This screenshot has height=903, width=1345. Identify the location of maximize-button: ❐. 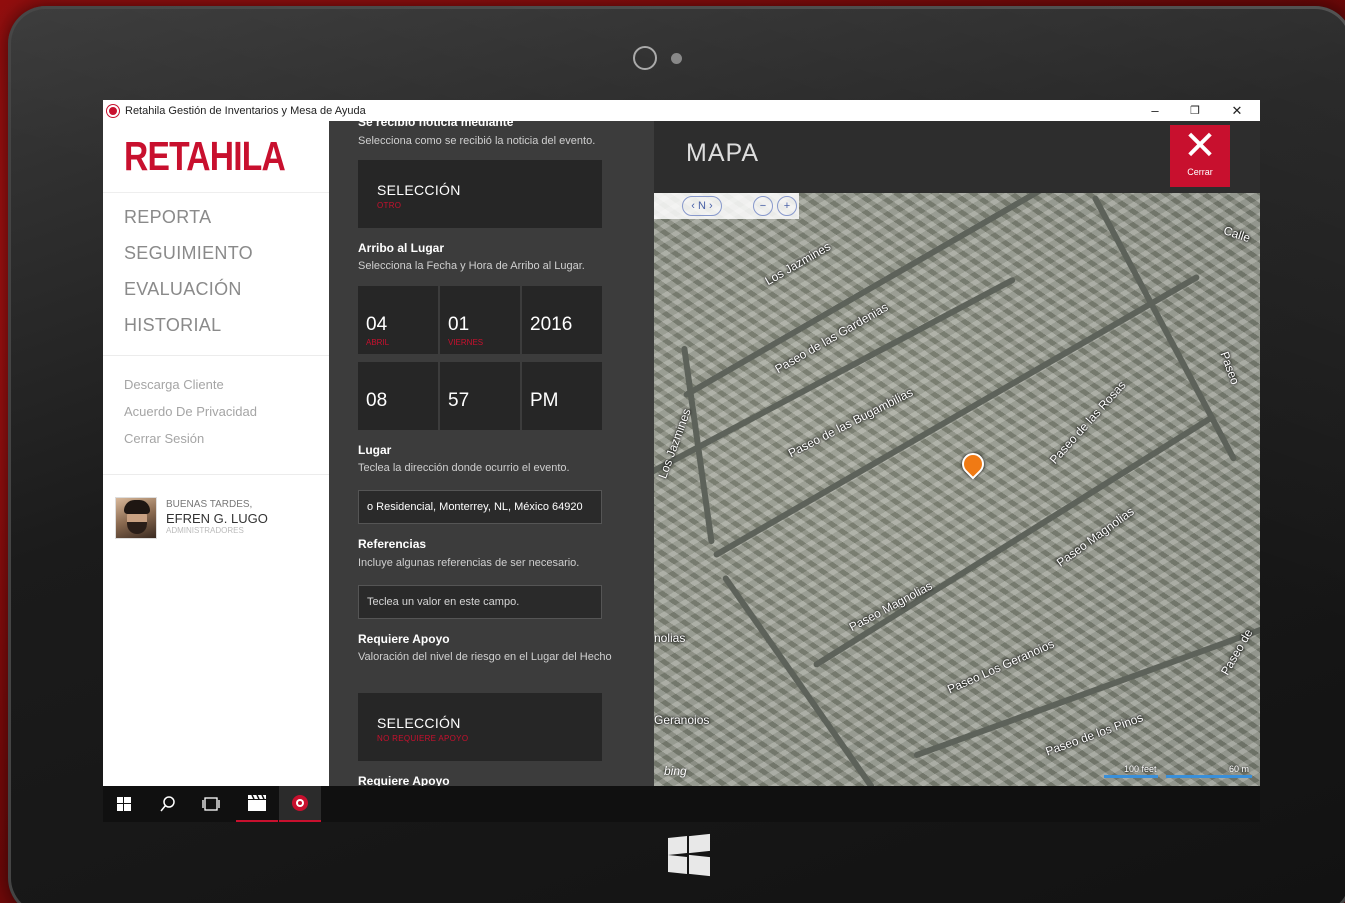
(1195, 110).